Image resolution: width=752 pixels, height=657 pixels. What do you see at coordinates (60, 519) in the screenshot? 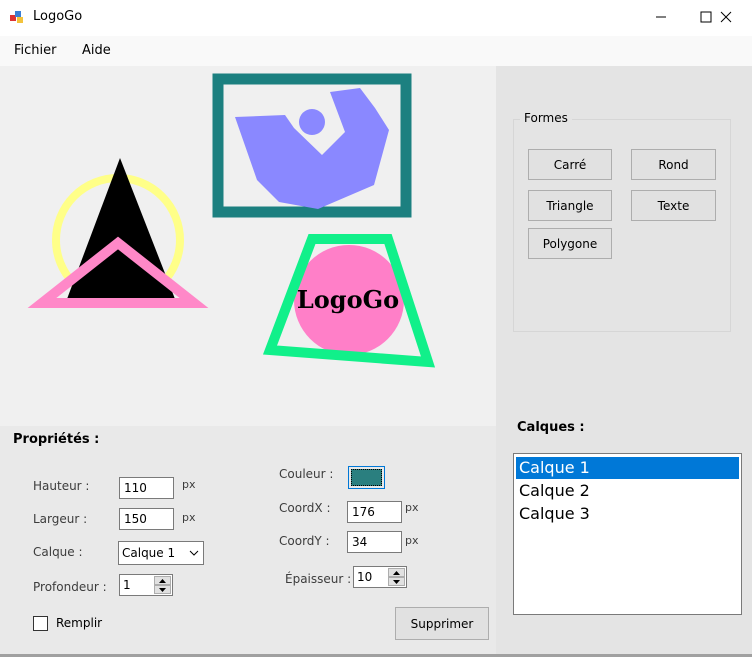
I see `width-label: Largeur :` at bounding box center [60, 519].